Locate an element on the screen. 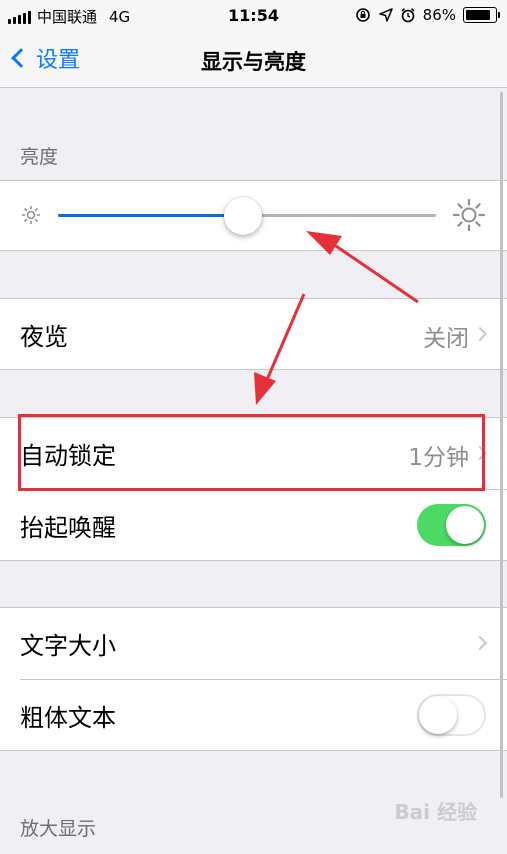 This screenshot has height=854, width=507. bold-text-label: 粗体文本 is located at coordinates (68, 718).